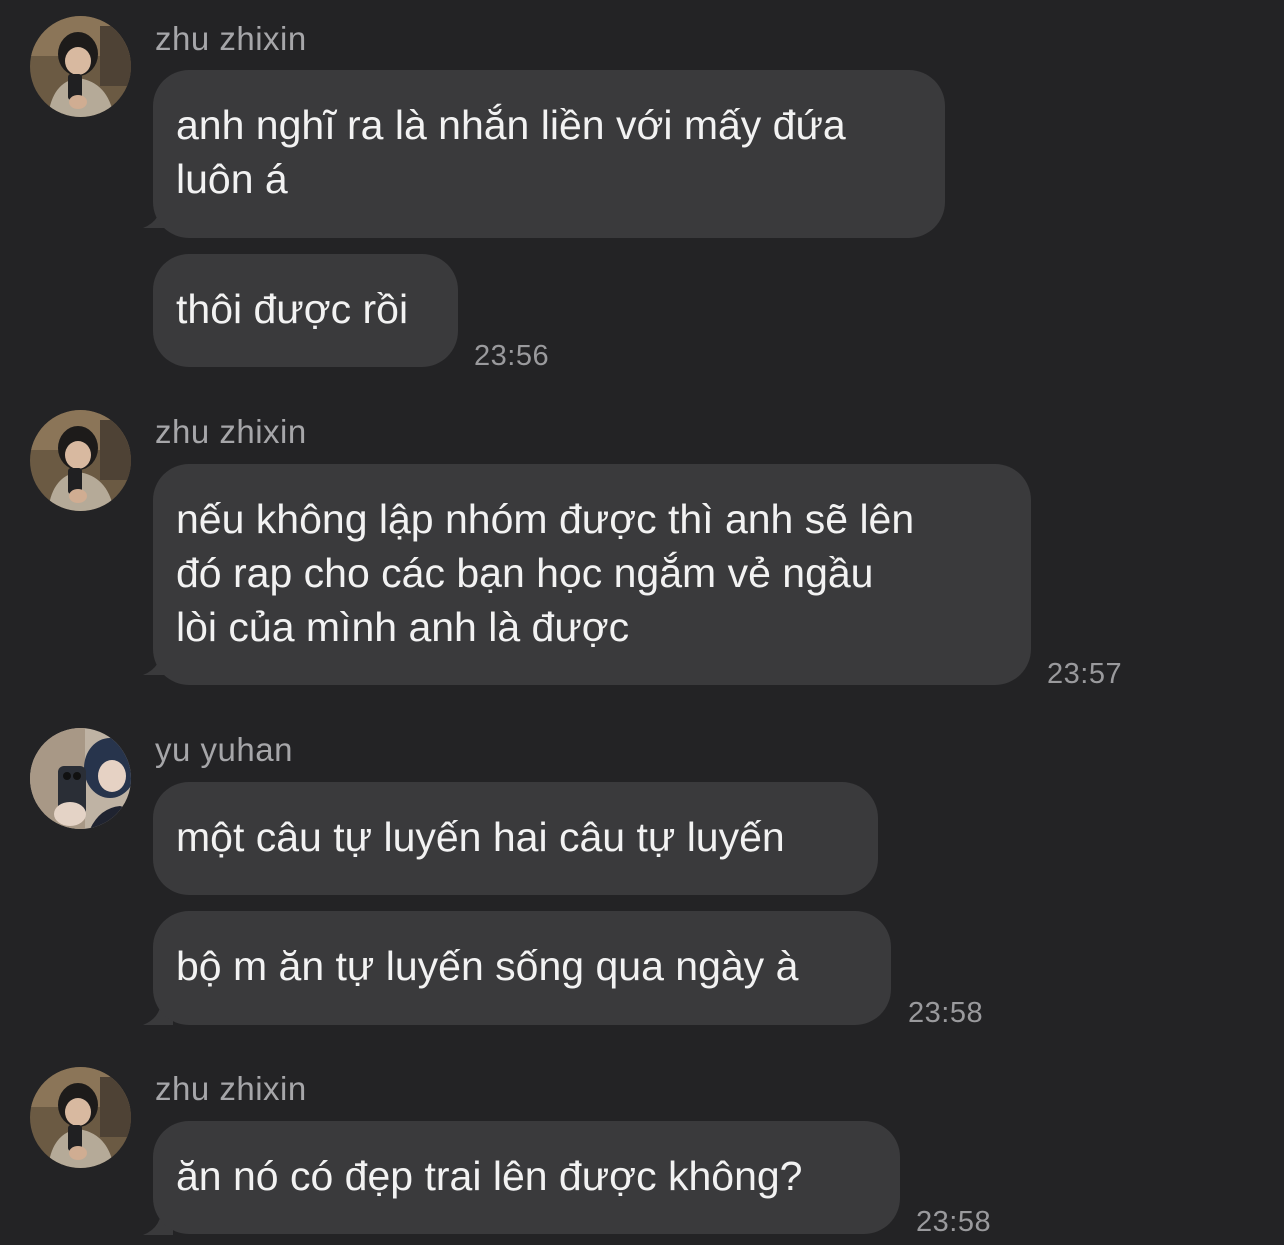  What do you see at coordinates (1085, 674) in the screenshot?
I see `message-timestamp: 23:57` at bounding box center [1085, 674].